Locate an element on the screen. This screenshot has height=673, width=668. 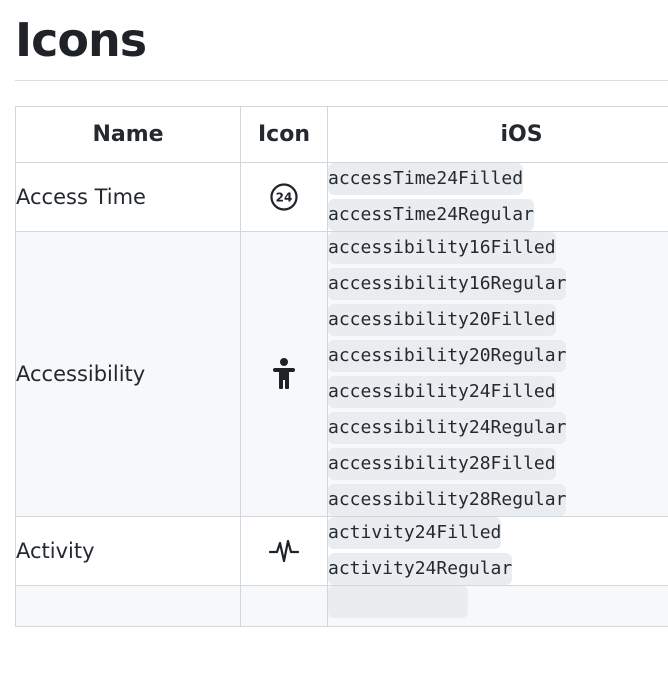
title-divider is located at coordinates (341, 80).